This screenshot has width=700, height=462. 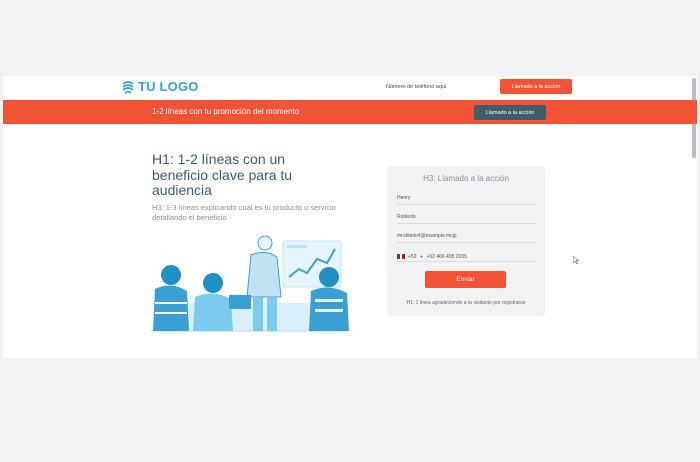 What do you see at coordinates (446, 257) in the screenshot?
I see `phone-number-input: +52 466 405 2035` at bounding box center [446, 257].